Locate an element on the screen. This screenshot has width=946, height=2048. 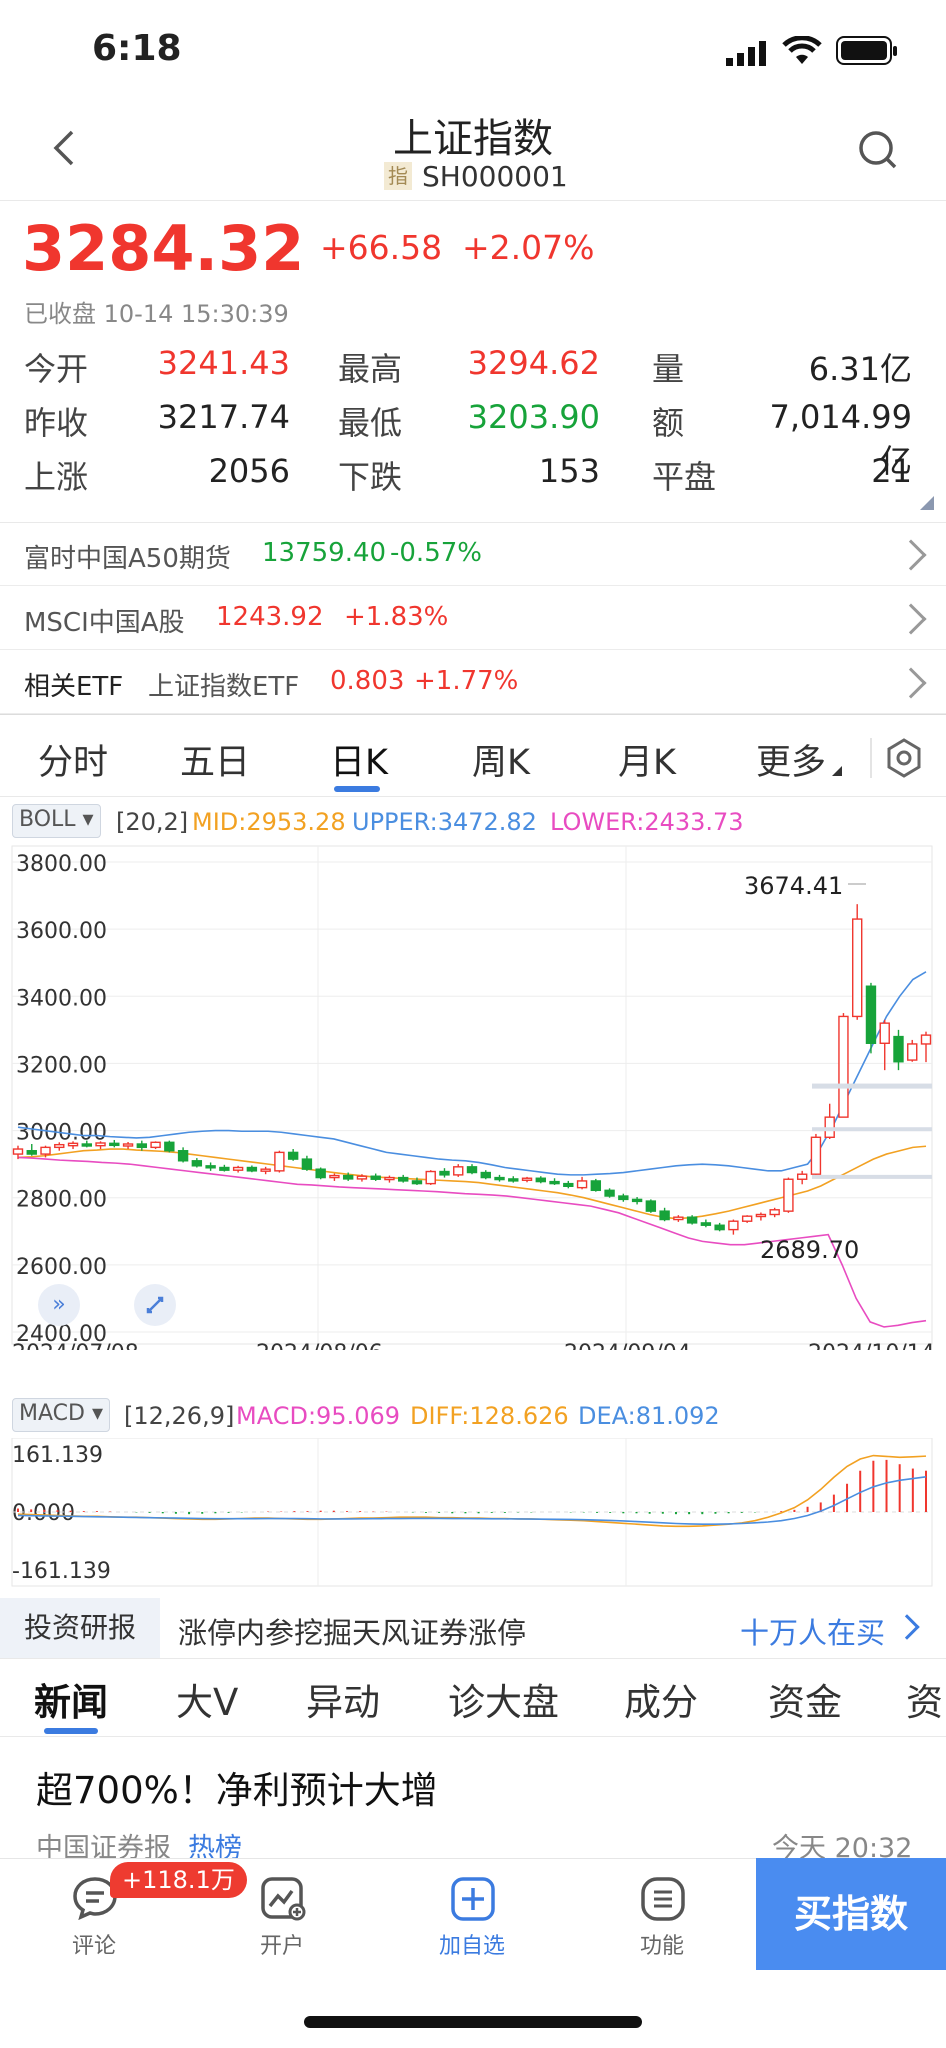
research-bar: 投资研报 涨停内参挖掘天风证券涨停 十万人在买 is located at coordinates (473, 1628).